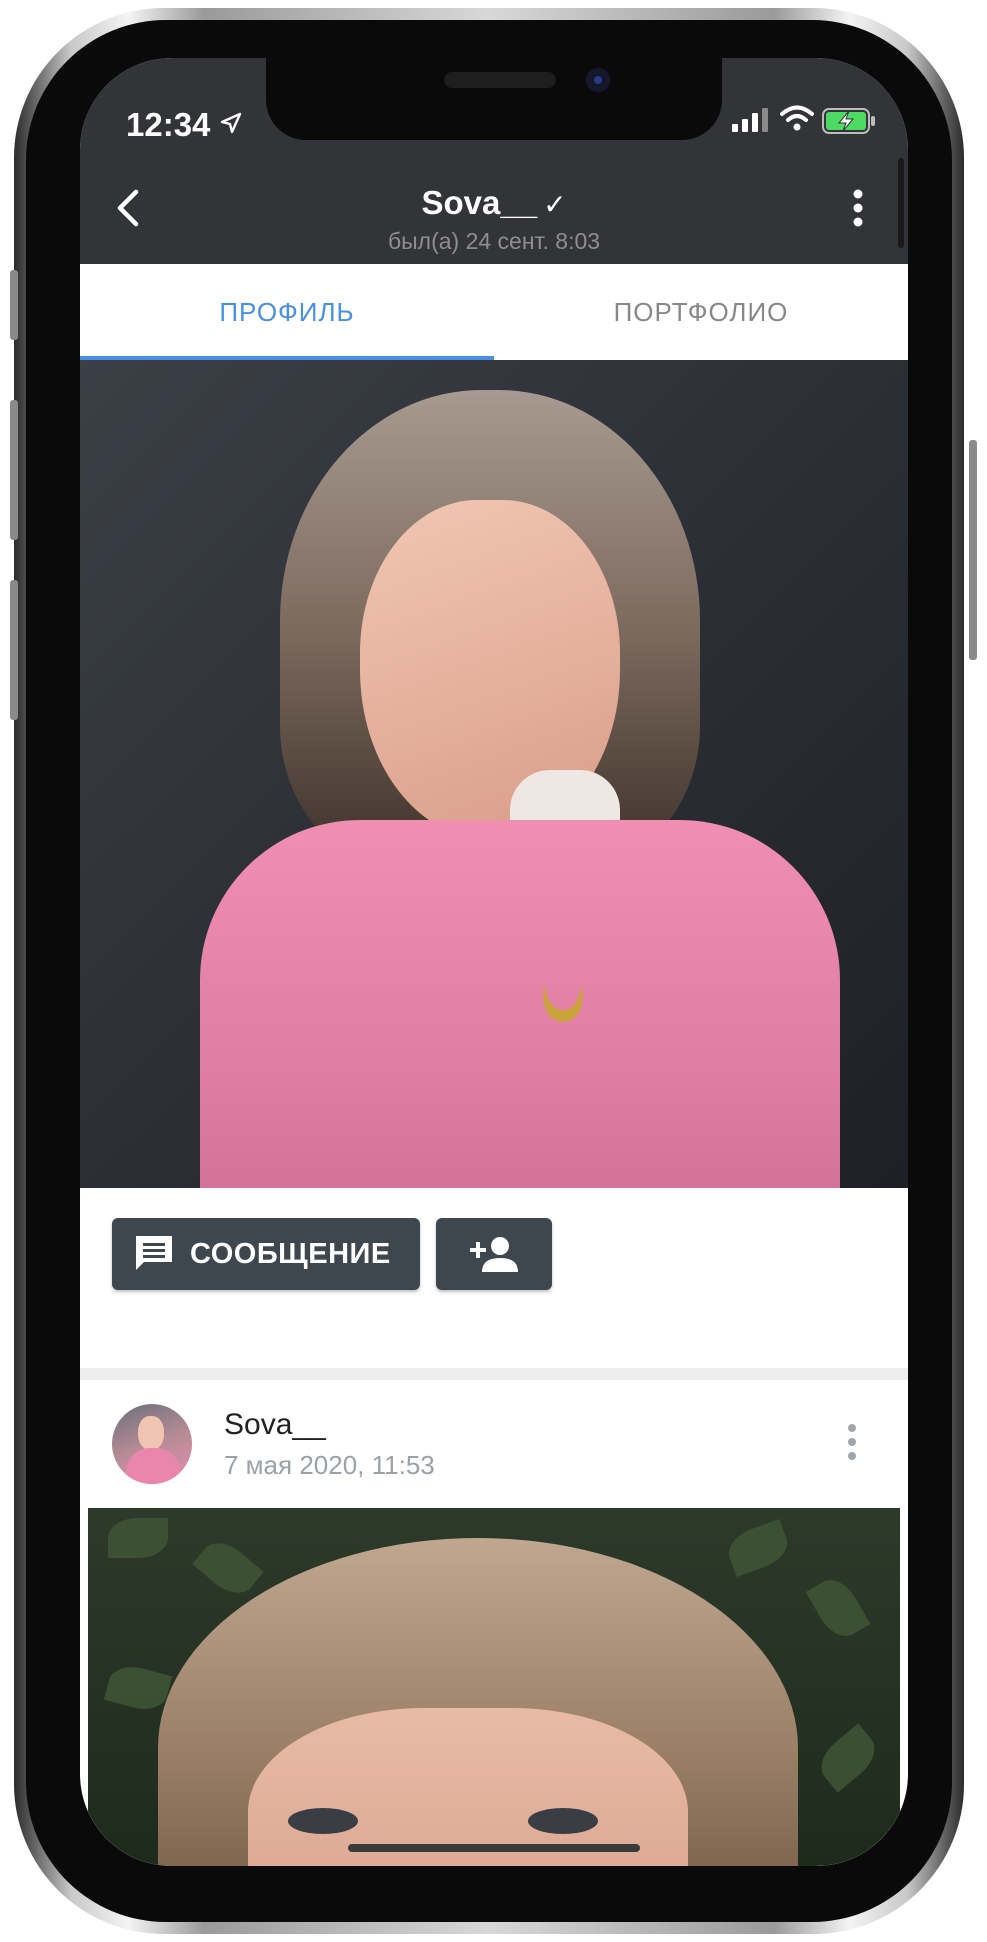  What do you see at coordinates (494, 1848) in the screenshot?
I see `home-indicator` at bounding box center [494, 1848].